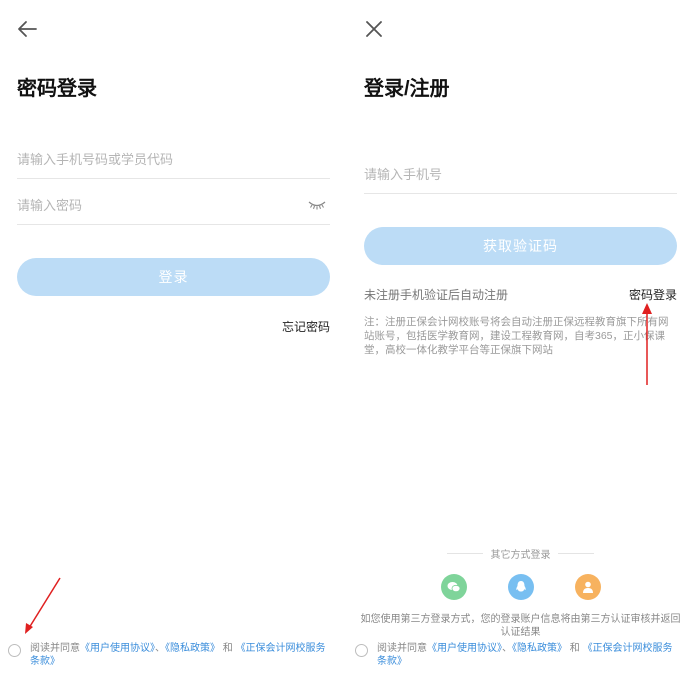 The image size is (695, 700). I want to click on wechat-login-button, so click(454, 587).